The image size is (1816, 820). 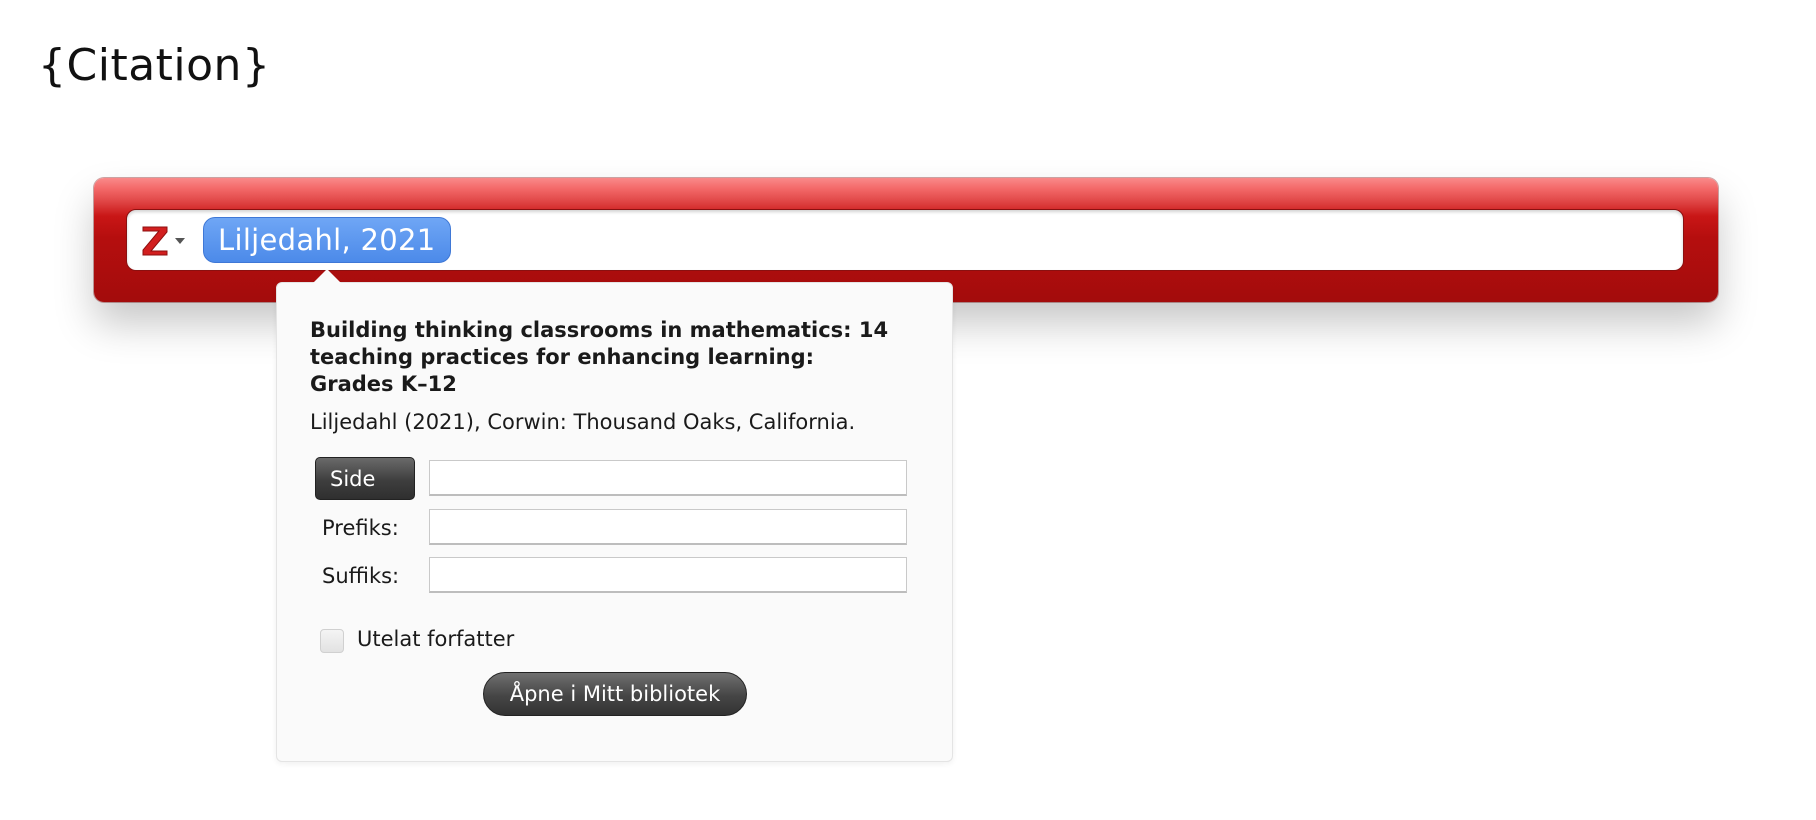 I want to click on panel-pointer, so click(x=327, y=276).